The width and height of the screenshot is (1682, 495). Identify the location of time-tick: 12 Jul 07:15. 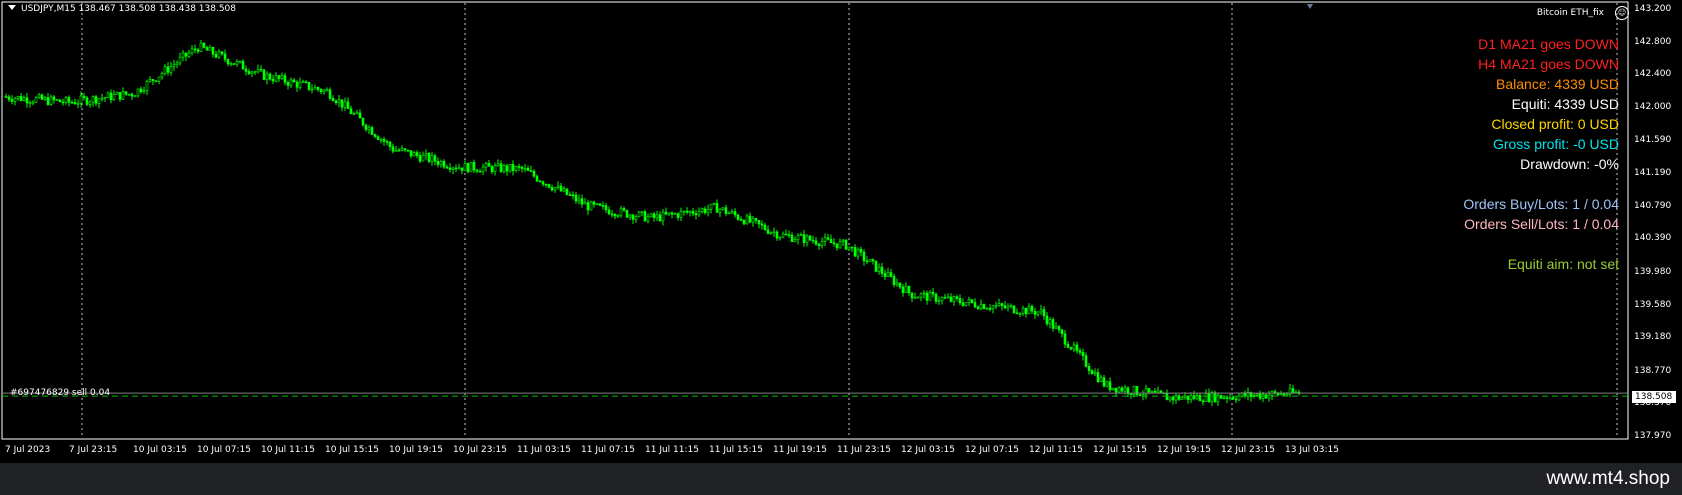
(992, 450).